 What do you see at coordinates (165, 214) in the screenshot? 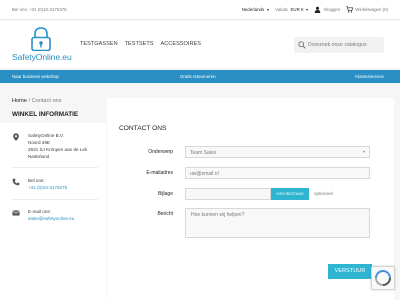
I see `message-label: Bericht` at bounding box center [165, 214].